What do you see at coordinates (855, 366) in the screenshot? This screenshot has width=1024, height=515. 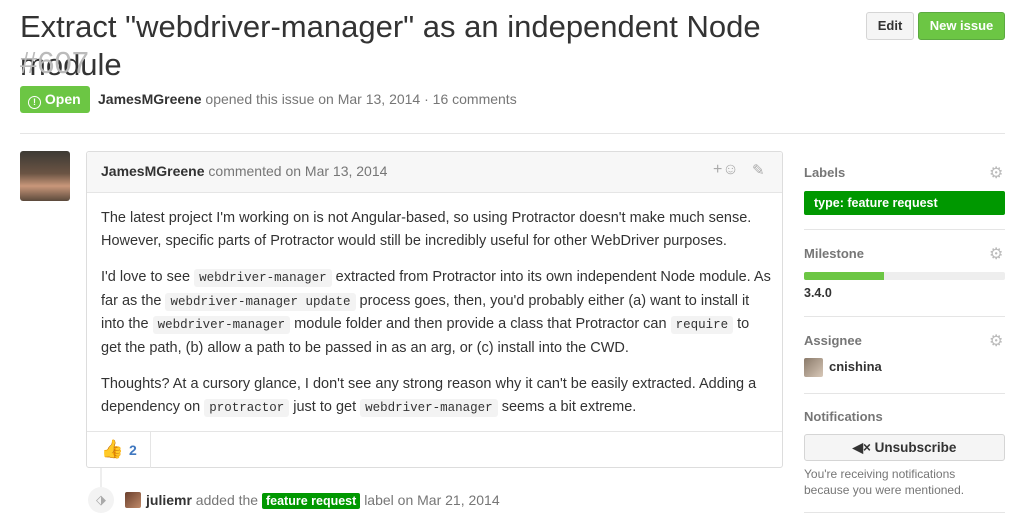 I see `assignee-name: cnishina` at bounding box center [855, 366].